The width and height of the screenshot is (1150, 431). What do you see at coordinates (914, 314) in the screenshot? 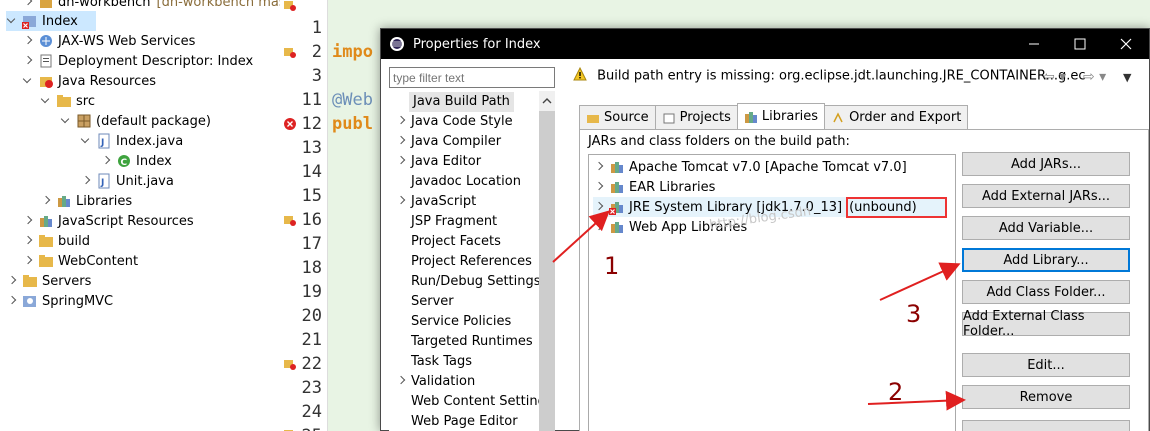
I see `annotation-number-3: 3` at bounding box center [914, 314].